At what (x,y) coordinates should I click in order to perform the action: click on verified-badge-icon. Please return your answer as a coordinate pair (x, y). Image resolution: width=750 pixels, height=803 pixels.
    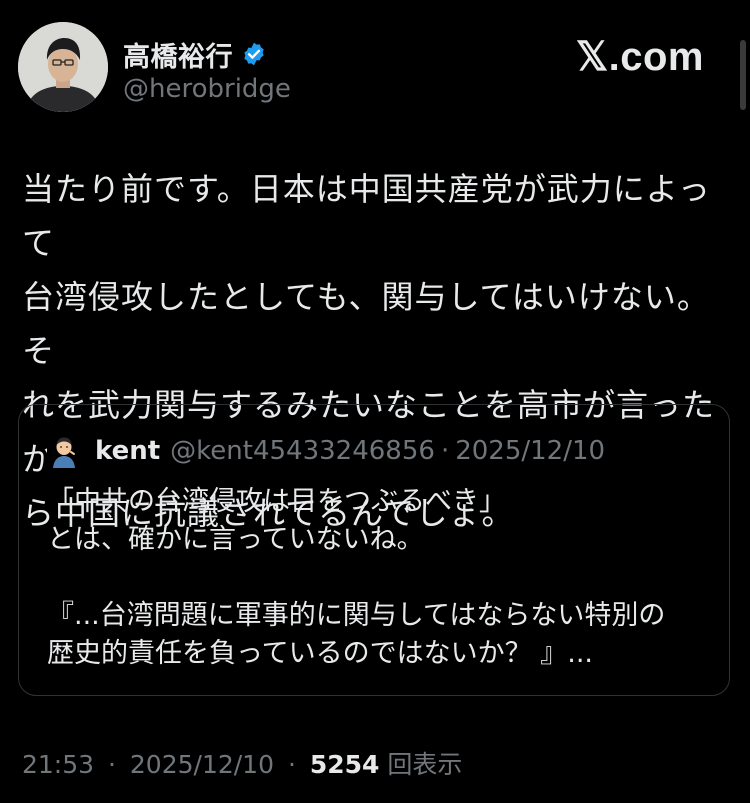
    Looking at the image, I should click on (254, 54).